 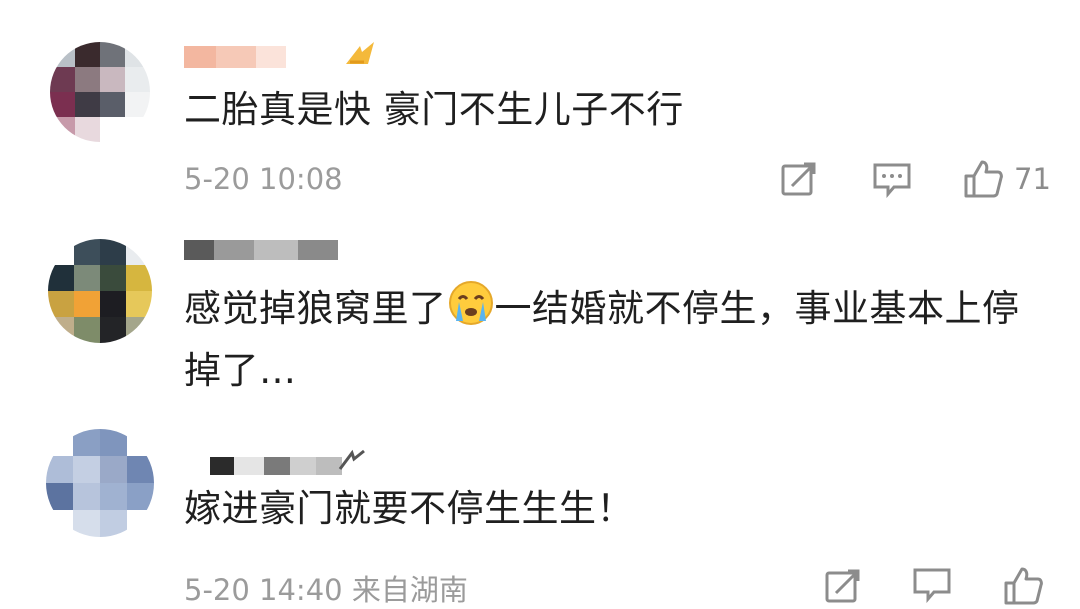 I want to click on comment-text-part: 感觉掉狼窝里了, so click(x=315, y=308).